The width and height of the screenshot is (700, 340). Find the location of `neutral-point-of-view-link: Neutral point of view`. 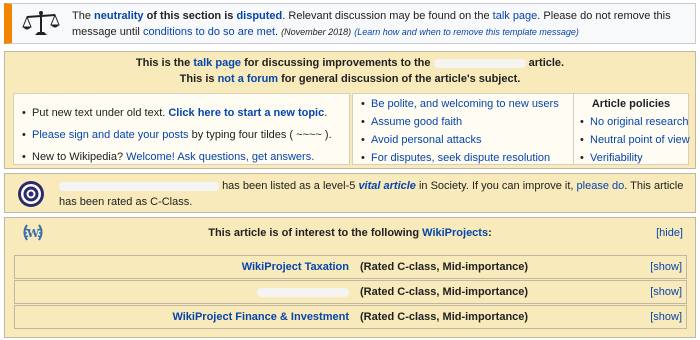

neutral-point-of-view-link: Neutral point of view is located at coordinates (640, 140).